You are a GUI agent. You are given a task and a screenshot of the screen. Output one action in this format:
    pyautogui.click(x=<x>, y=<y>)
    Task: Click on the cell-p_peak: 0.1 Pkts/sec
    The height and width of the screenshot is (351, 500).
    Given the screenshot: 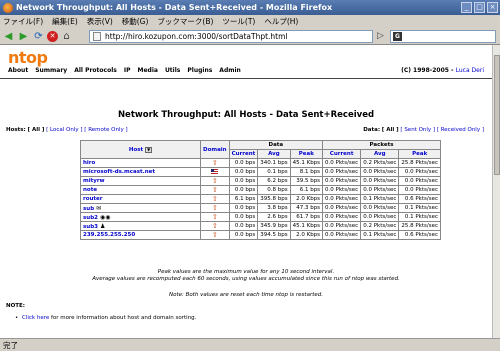 What is the action you would take?
    pyautogui.click(x=420, y=208)
    